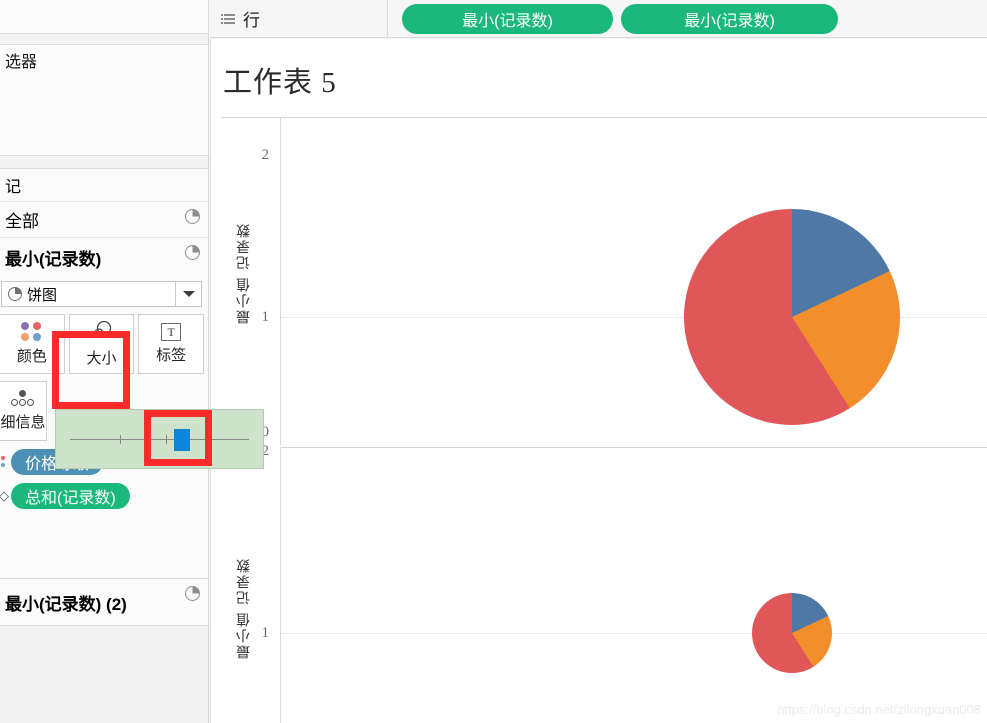 Image resolution: width=987 pixels, height=723 pixels. I want to click on watermark: https://blog.csdn.net/zilongxuan008, so click(879, 709).